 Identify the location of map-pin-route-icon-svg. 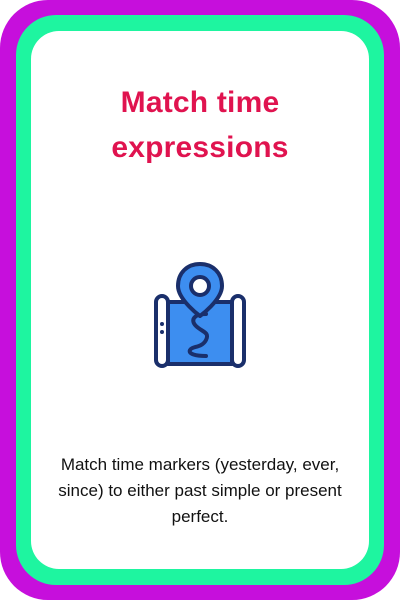
(200, 315).